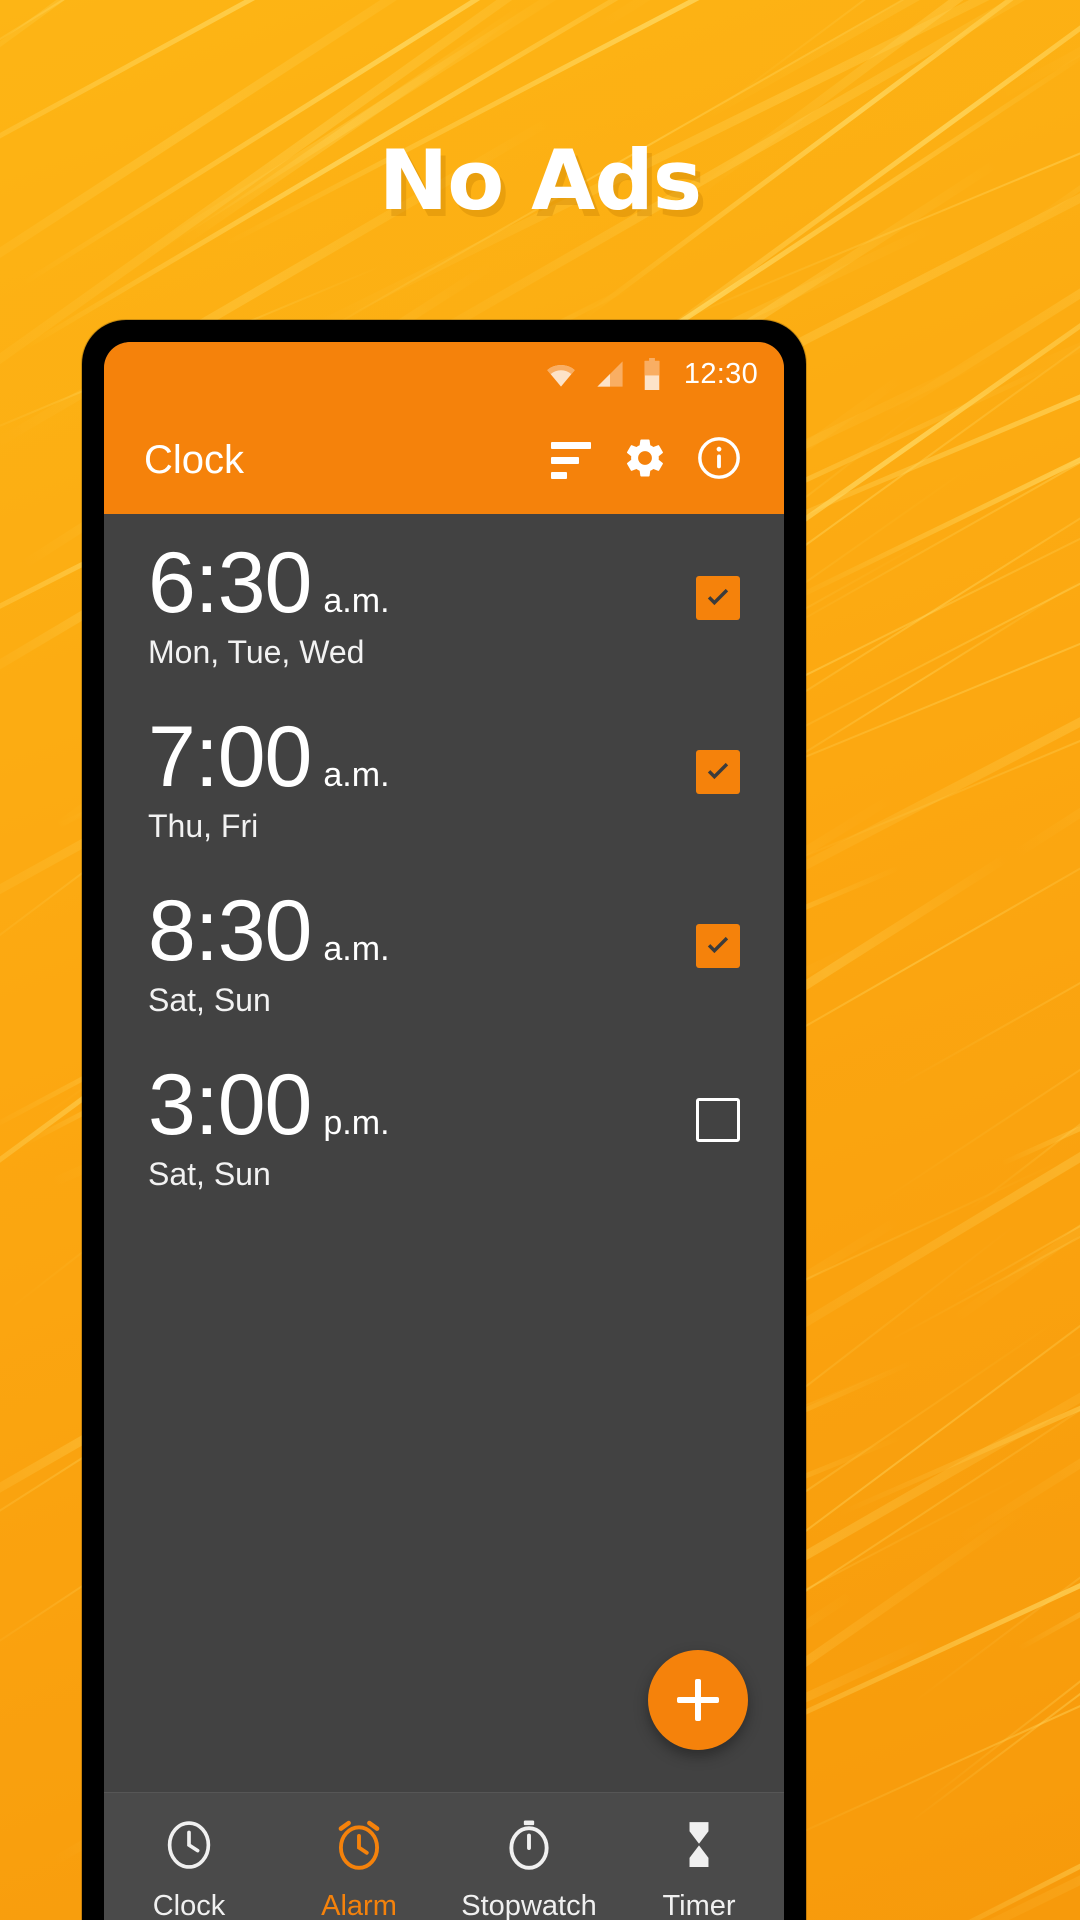  I want to click on alarm-info: 7:00 a.m. Thu, Fri, so click(422, 777).